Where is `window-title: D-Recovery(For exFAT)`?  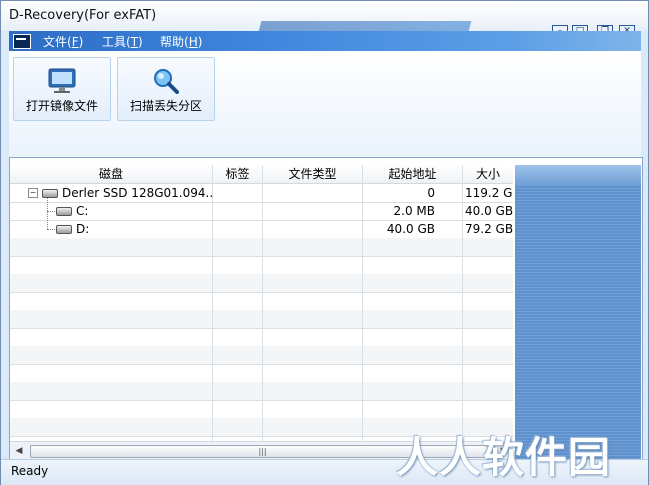
window-title: D-Recovery(For exFAT) is located at coordinates (83, 15).